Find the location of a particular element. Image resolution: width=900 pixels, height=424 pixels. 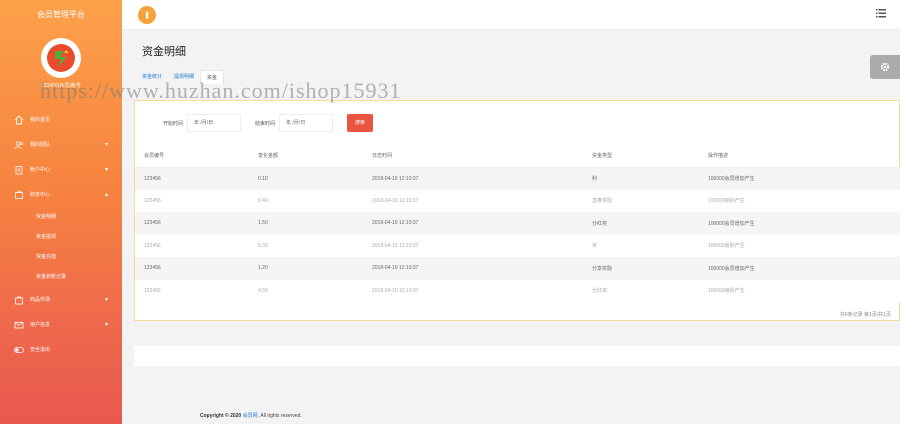

footer-brand-link: 会员网 is located at coordinates (250, 416).